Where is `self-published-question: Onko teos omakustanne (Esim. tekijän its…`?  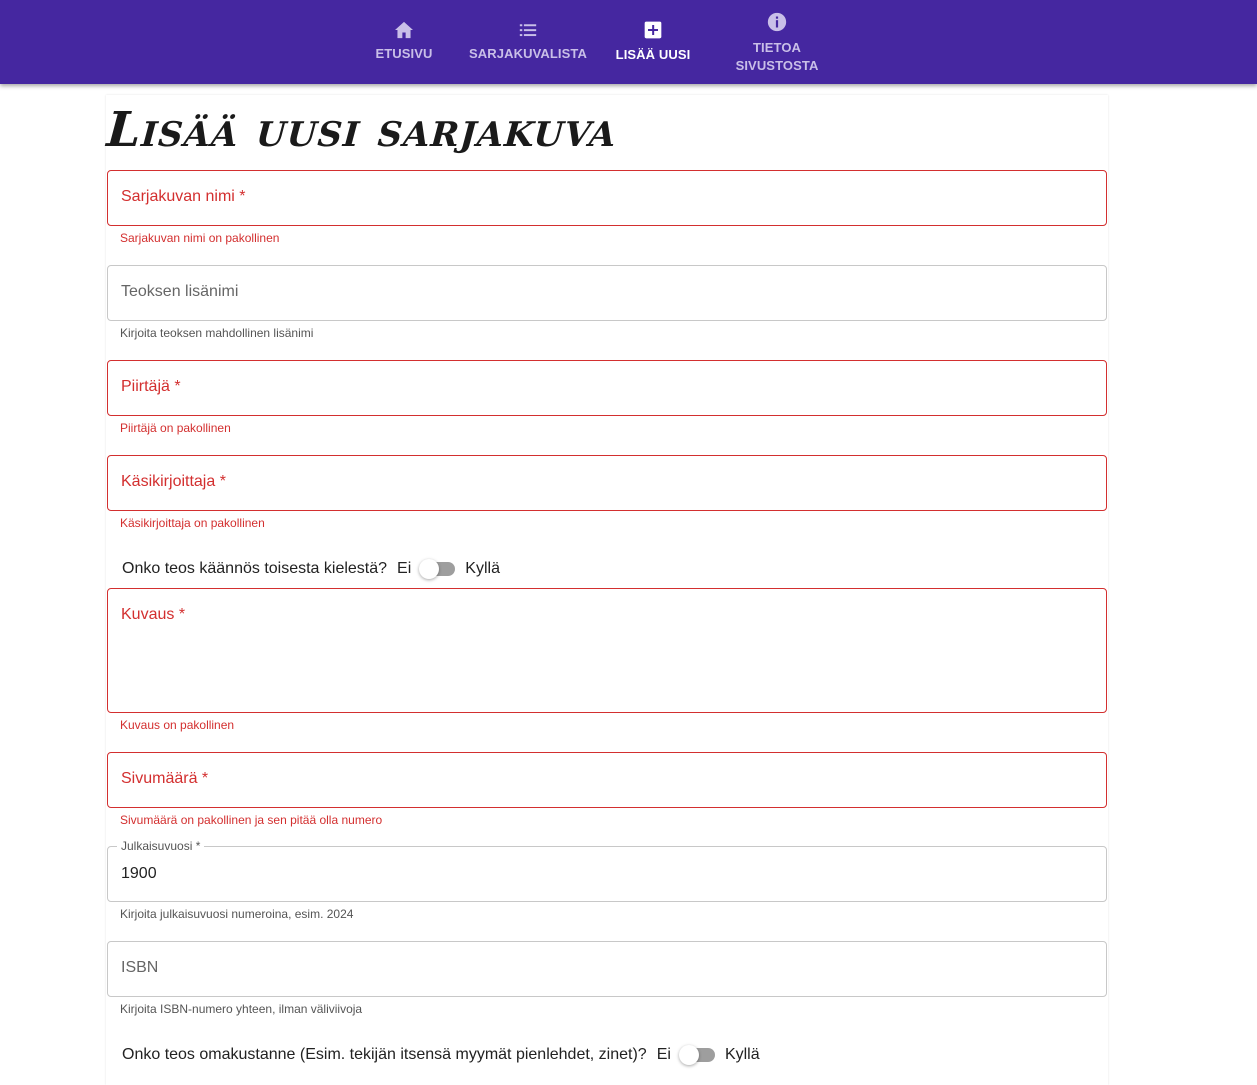
self-published-question: Onko teos omakustanne (Esim. tekijän its… is located at coordinates (384, 1054).